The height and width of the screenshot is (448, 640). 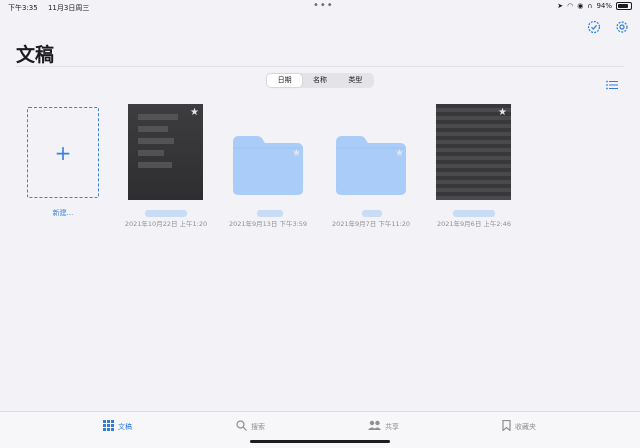 I want to click on plus-icon: +, so click(x=63, y=153).